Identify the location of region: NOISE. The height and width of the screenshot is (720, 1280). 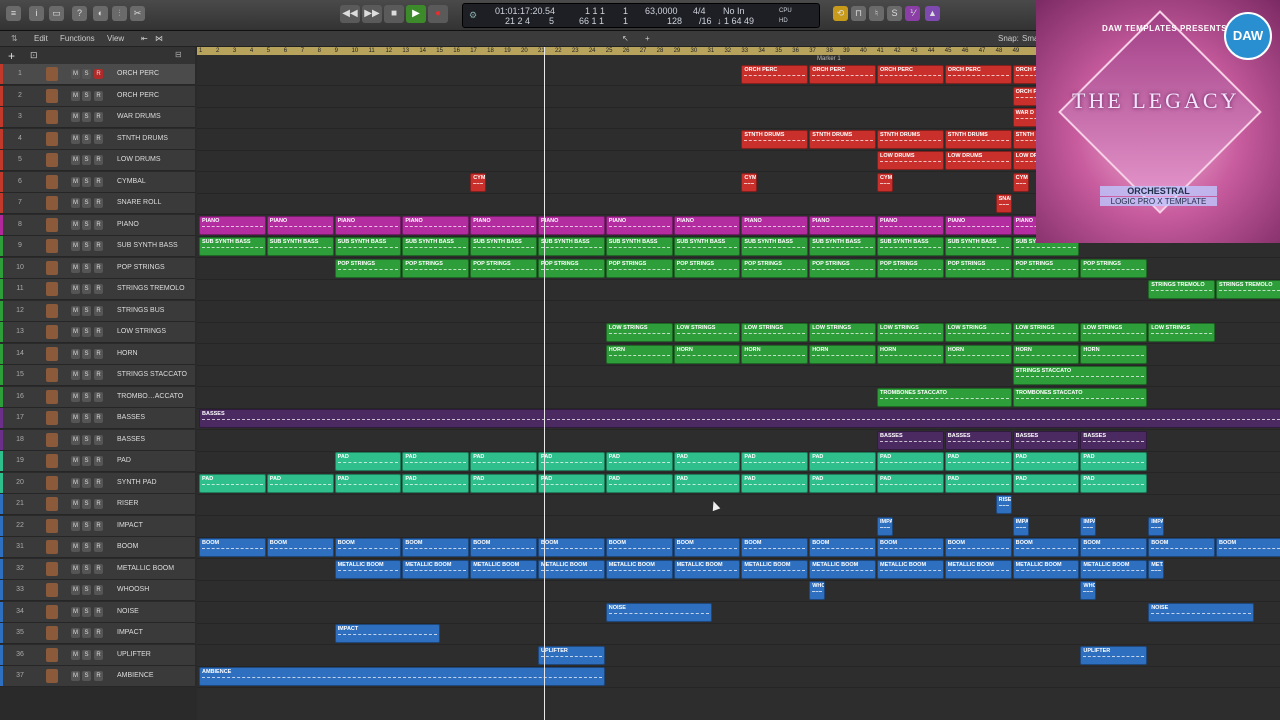
(1201, 612).